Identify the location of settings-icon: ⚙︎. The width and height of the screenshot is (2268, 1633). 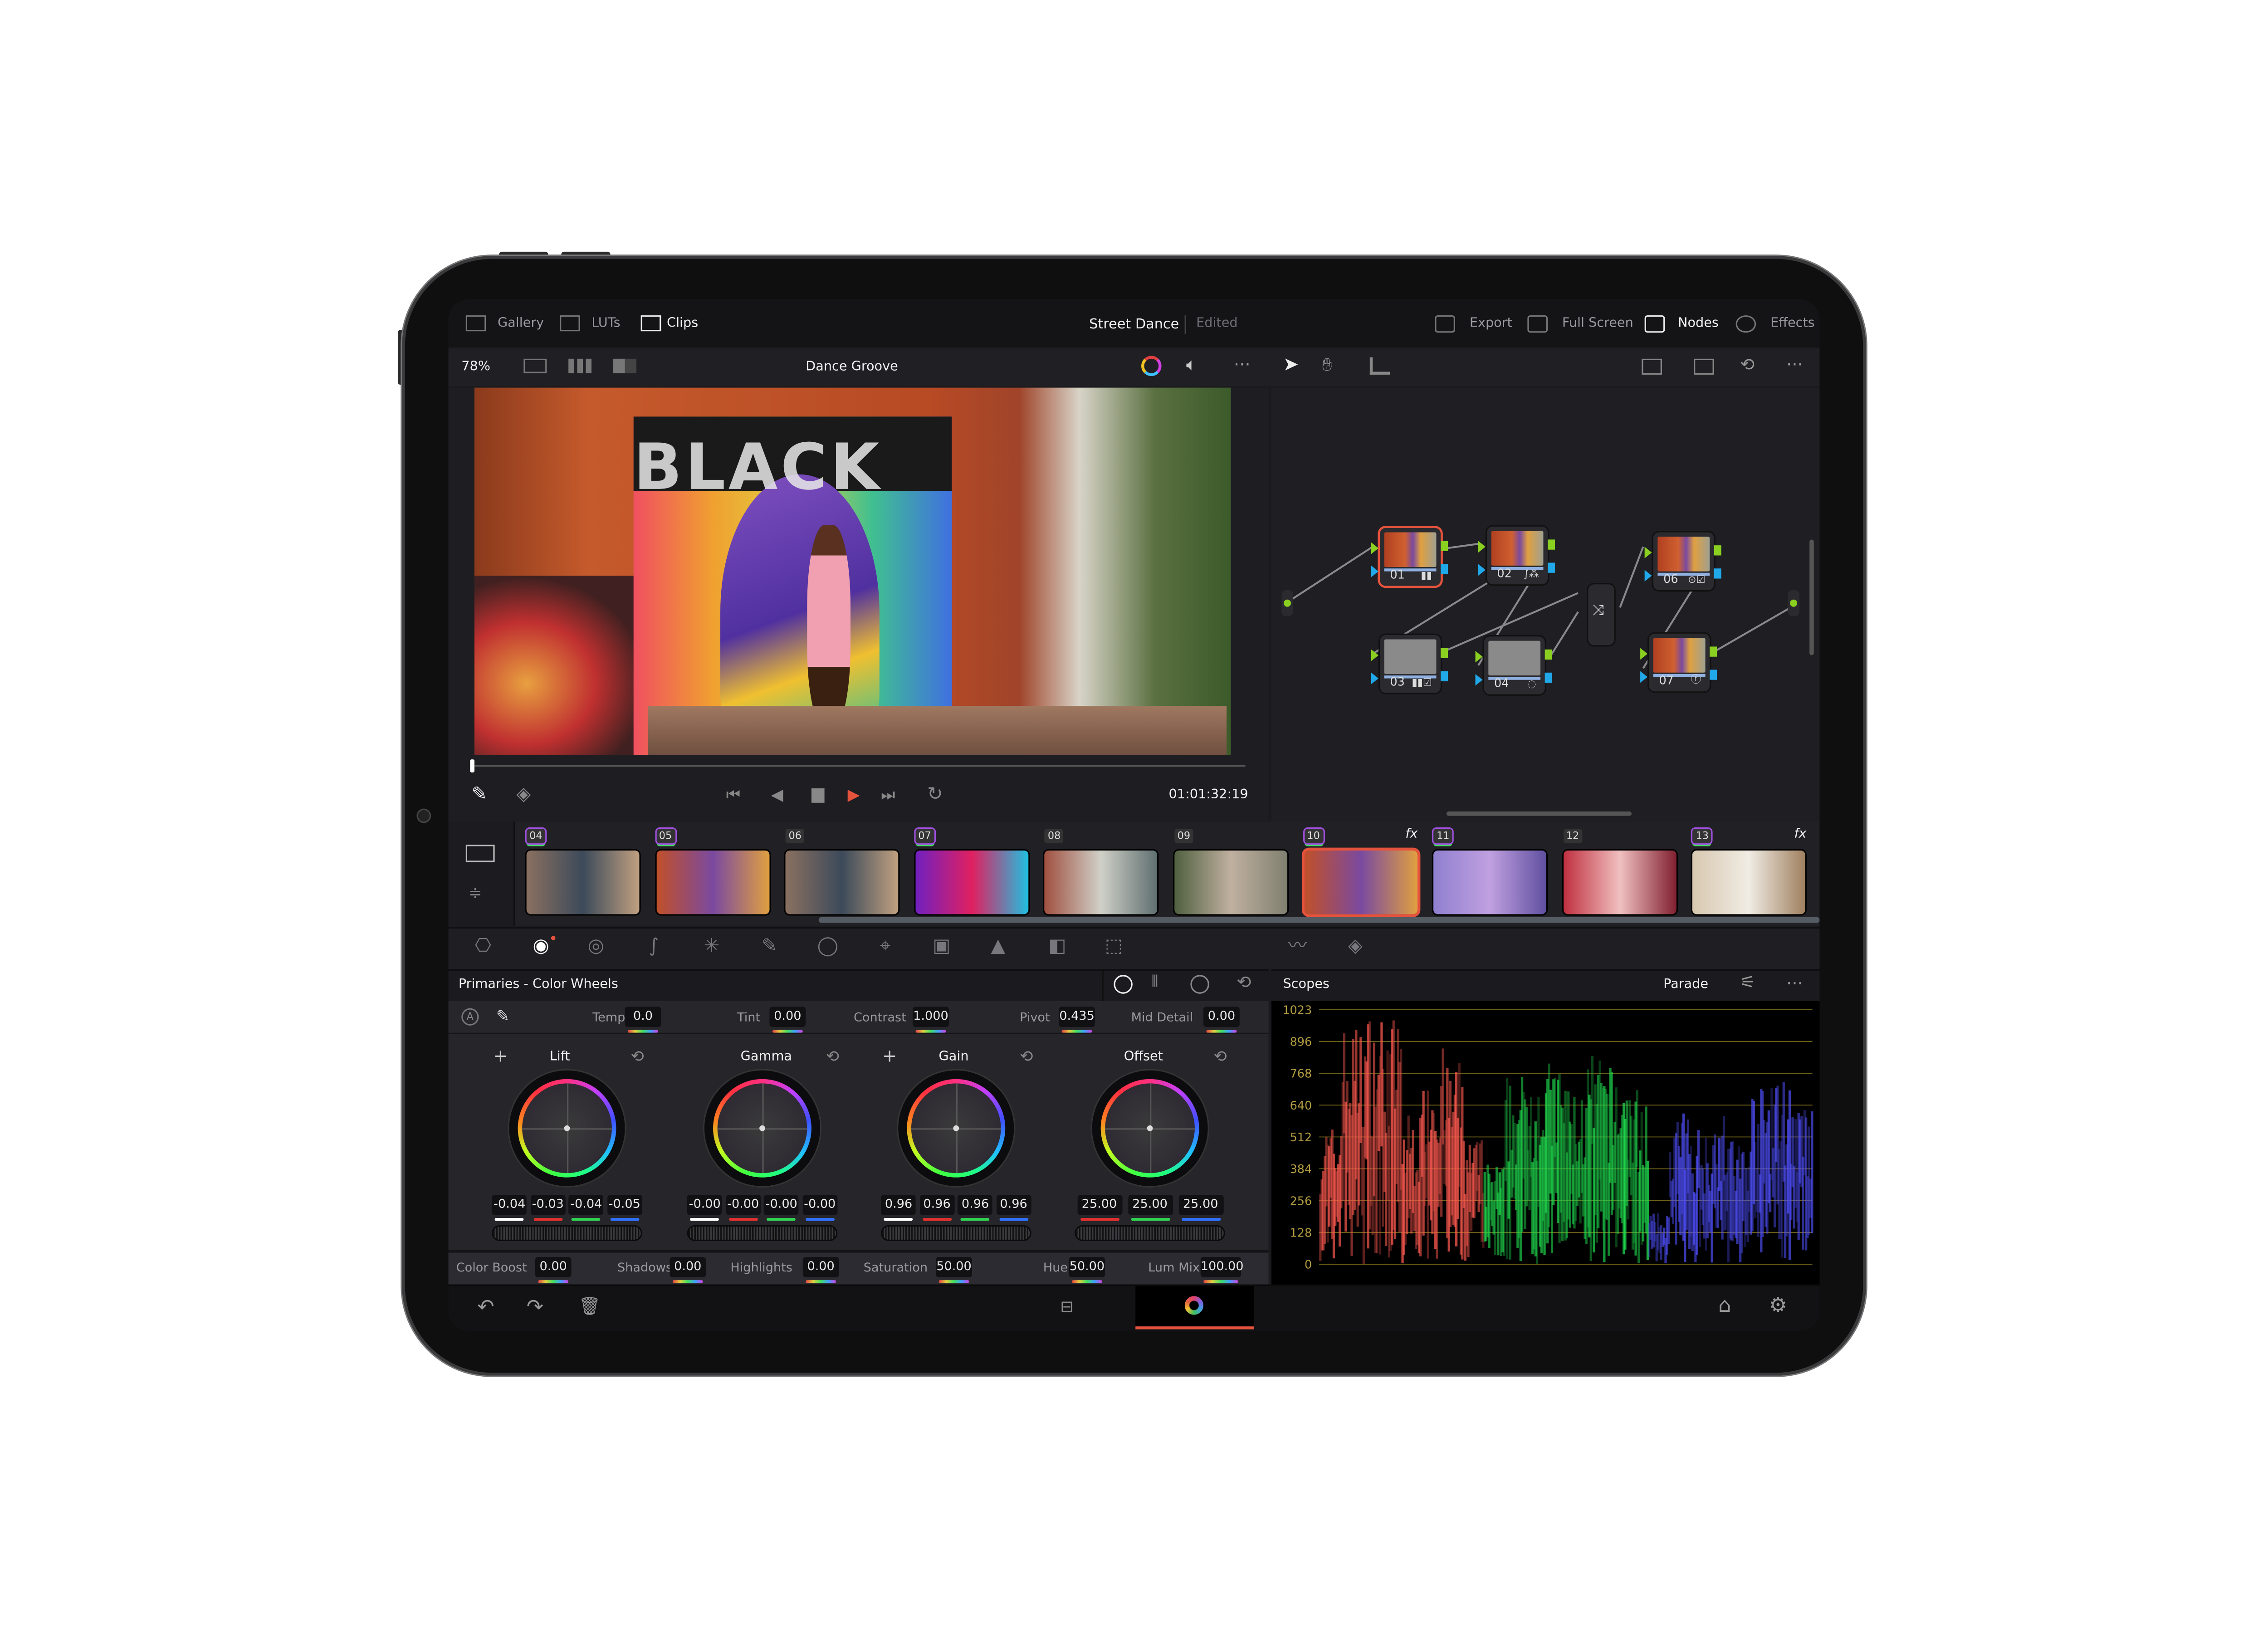
(1778, 1306).